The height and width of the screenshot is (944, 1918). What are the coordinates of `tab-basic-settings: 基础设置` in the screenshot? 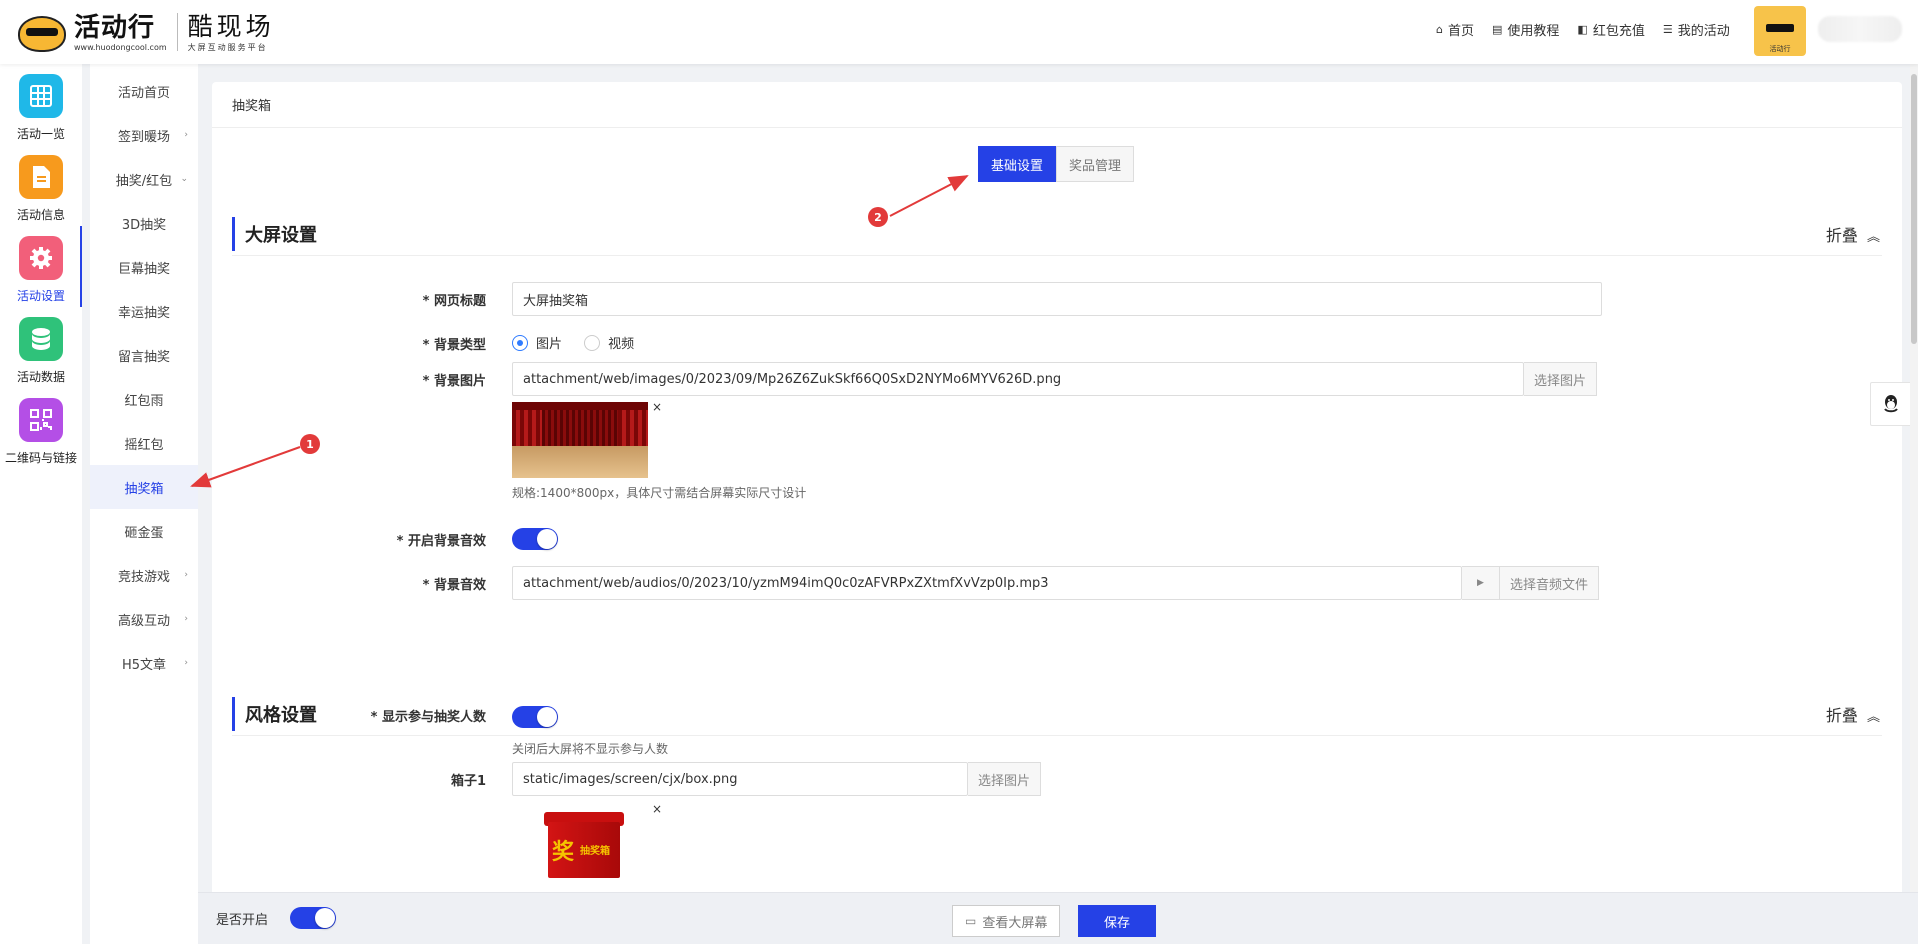 It's located at (1017, 164).